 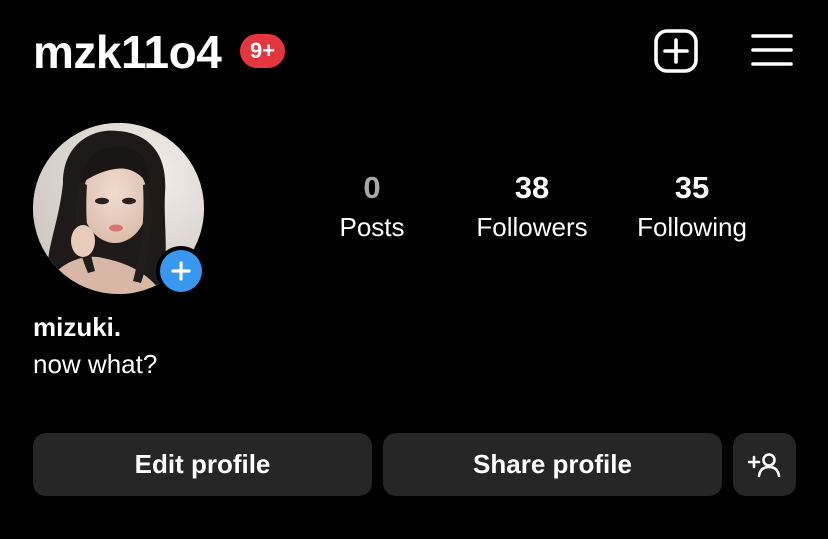 I want to click on stat-posts: 0 Posts, so click(x=372, y=206).